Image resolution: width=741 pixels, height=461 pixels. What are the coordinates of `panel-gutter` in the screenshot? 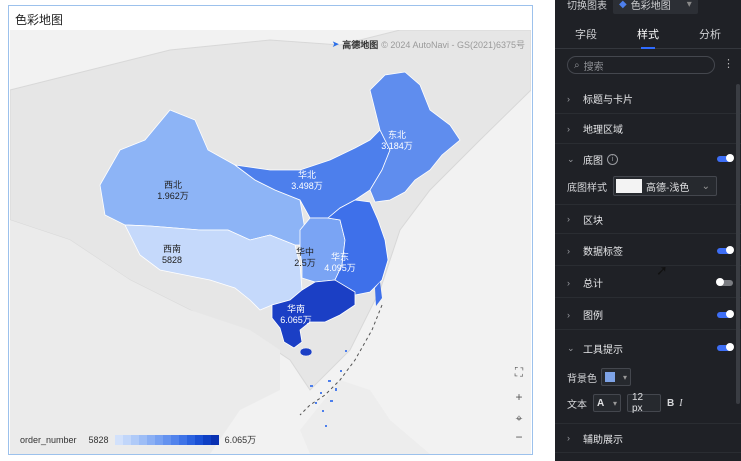 It's located at (544, 230).